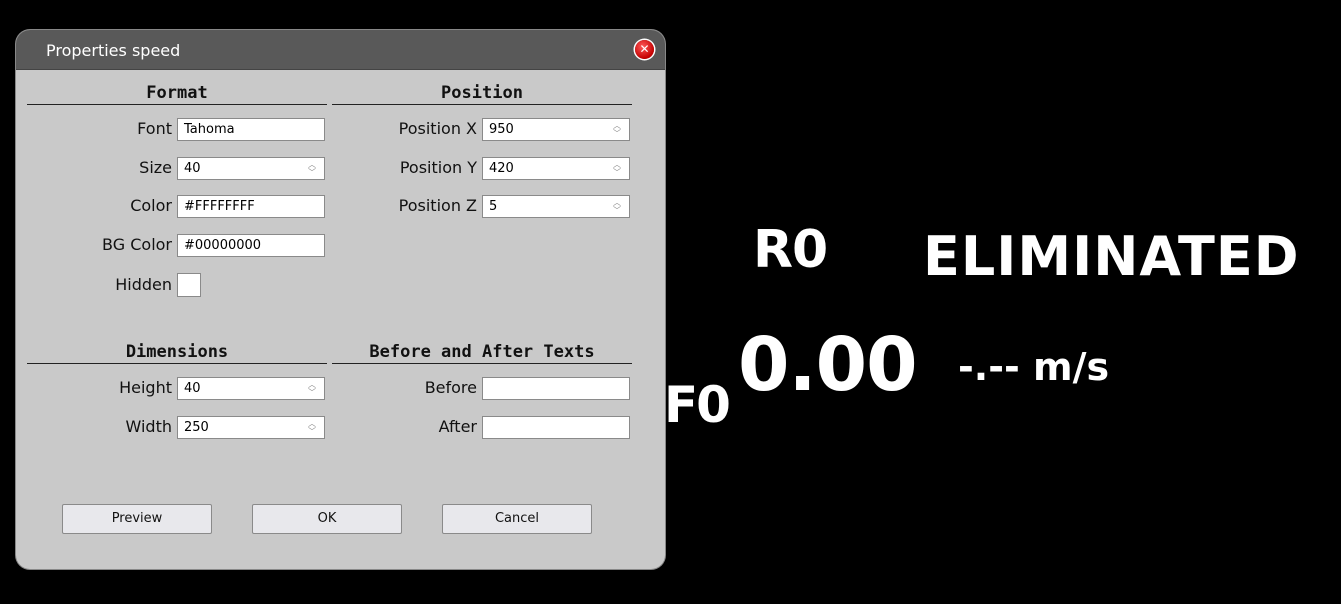 The image size is (1341, 604). Describe the element at coordinates (137, 244) in the screenshot. I see `bgcolor-label: BG Color` at that location.